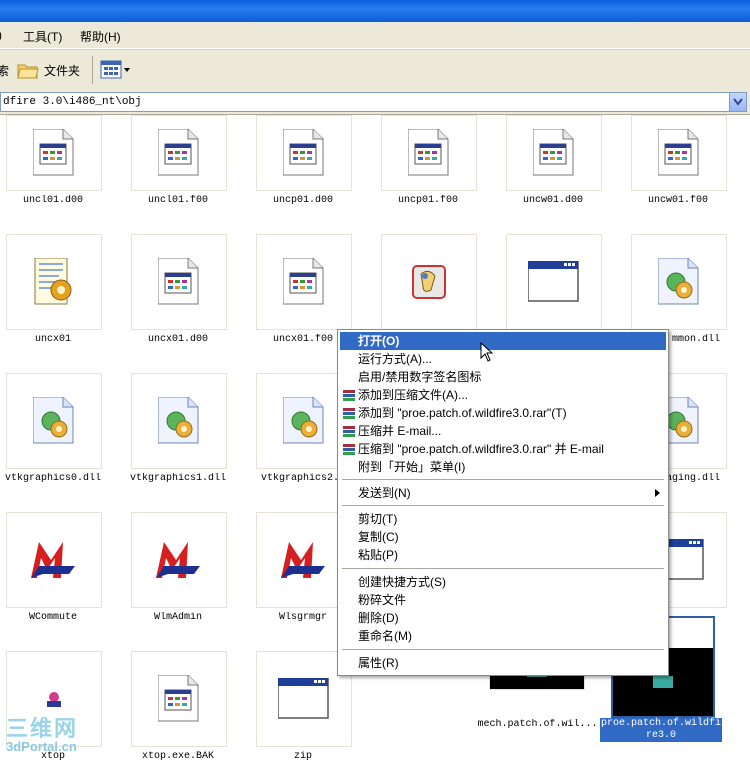  I want to click on search-button-fragment: 索, so click(4, 70).